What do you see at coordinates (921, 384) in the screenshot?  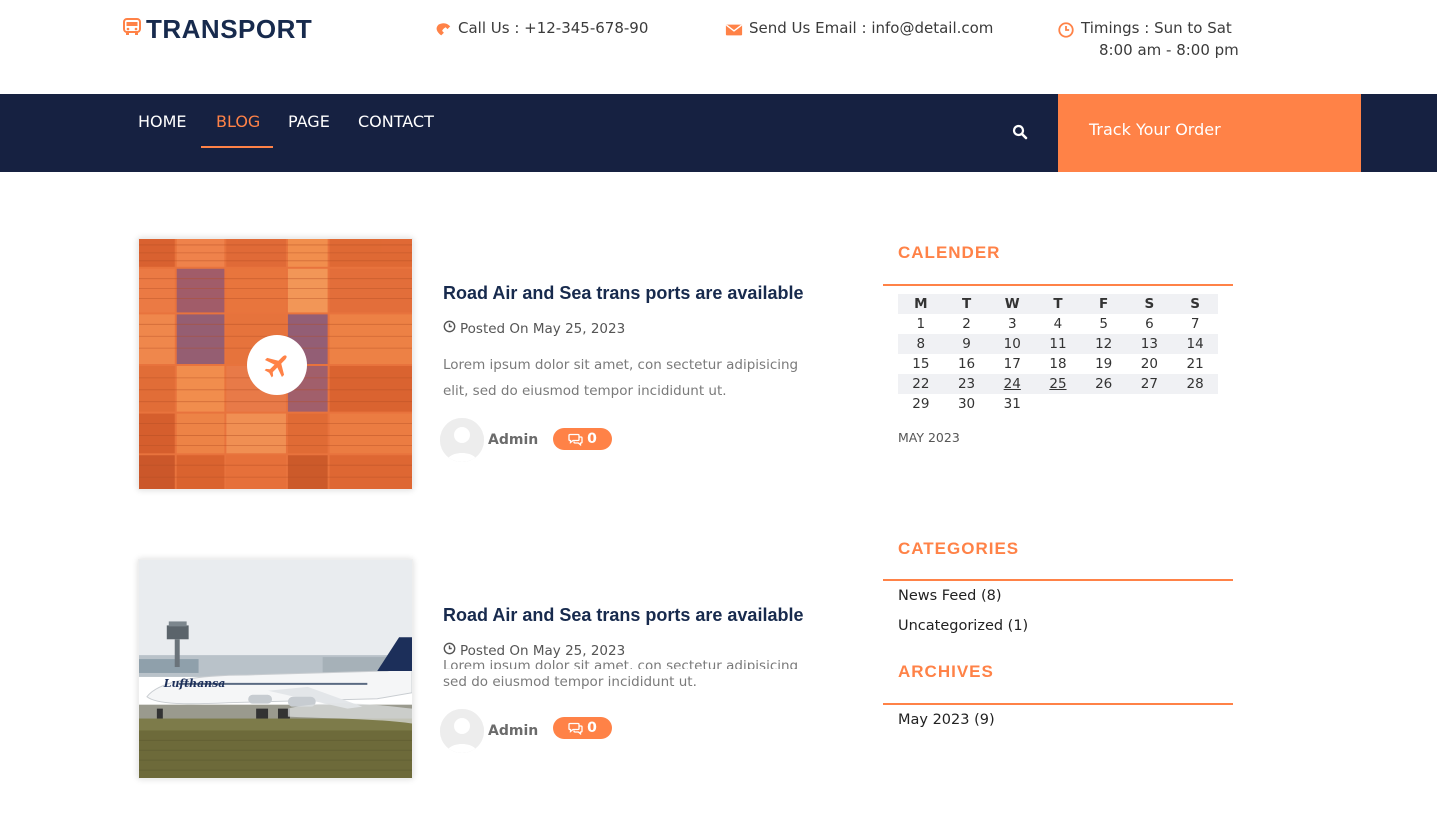 I see `calendar-day: 22` at bounding box center [921, 384].